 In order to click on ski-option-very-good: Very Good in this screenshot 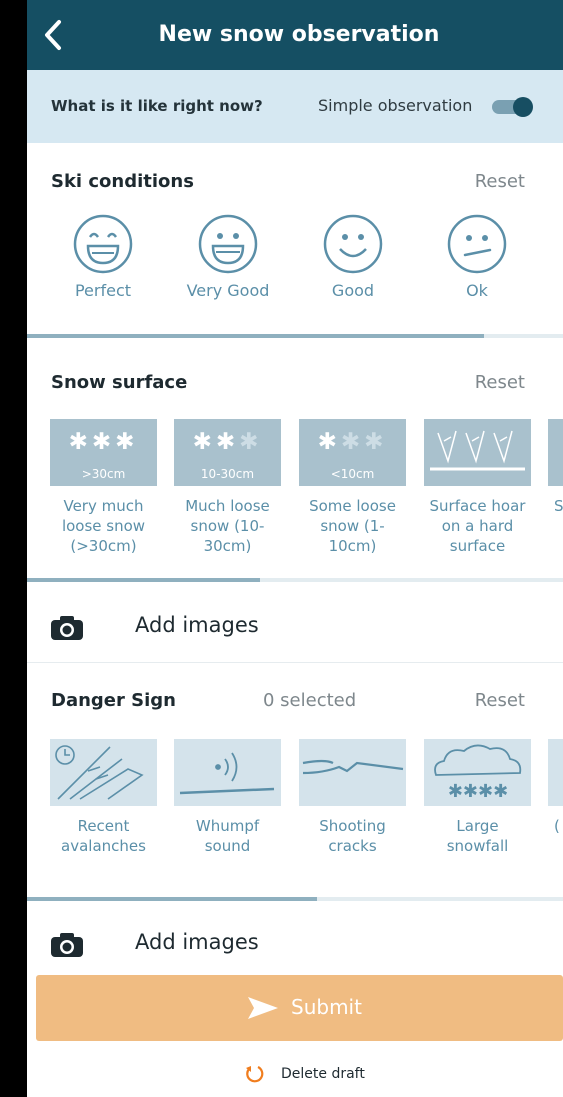, I will do `click(228, 256)`.